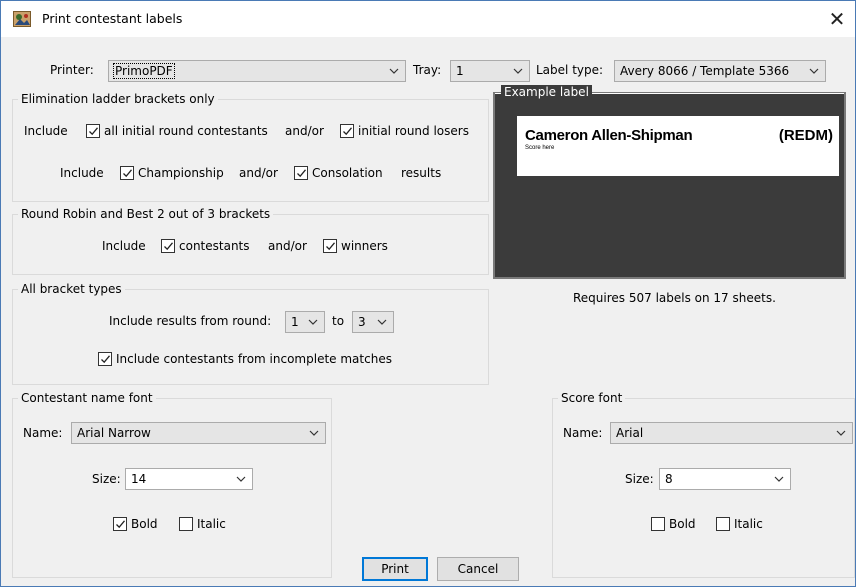  Describe the element at coordinates (725, 479) in the screenshot. I see `score-size-select: 8` at that location.